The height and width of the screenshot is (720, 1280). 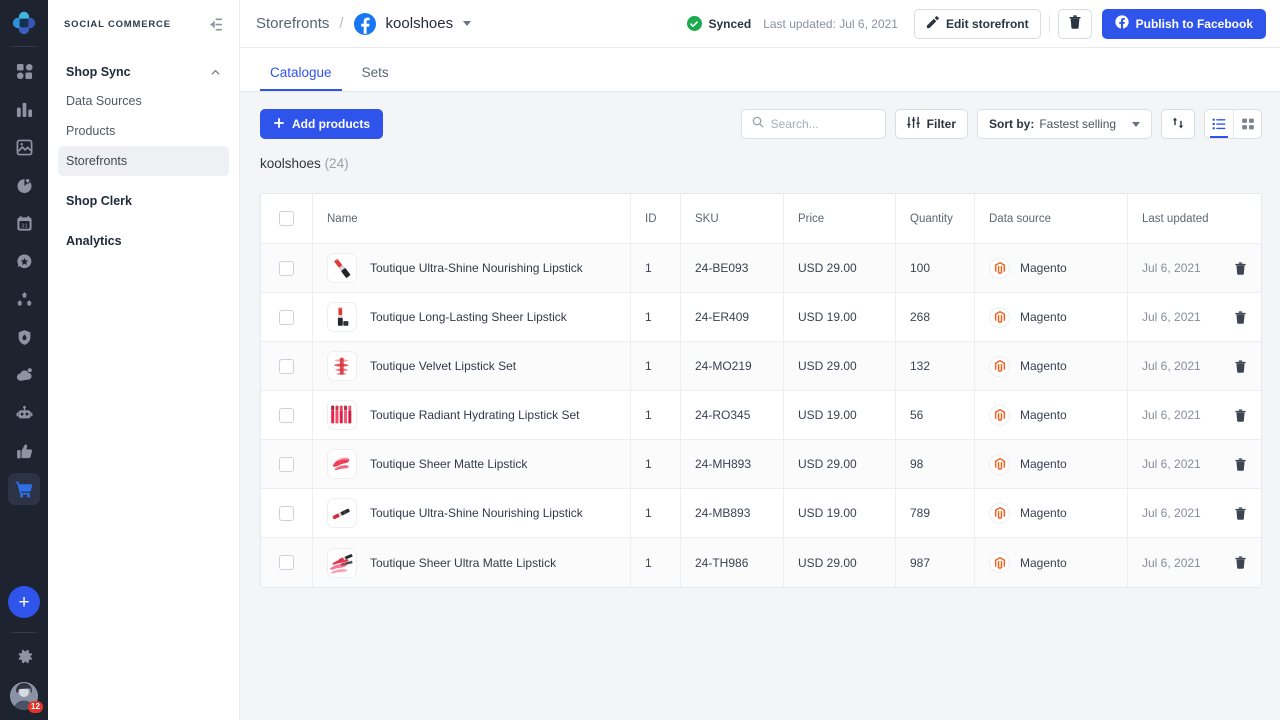 What do you see at coordinates (732, 415) in the screenshot?
I see `cell-sku: 24-RO345` at bounding box center [732, 415].